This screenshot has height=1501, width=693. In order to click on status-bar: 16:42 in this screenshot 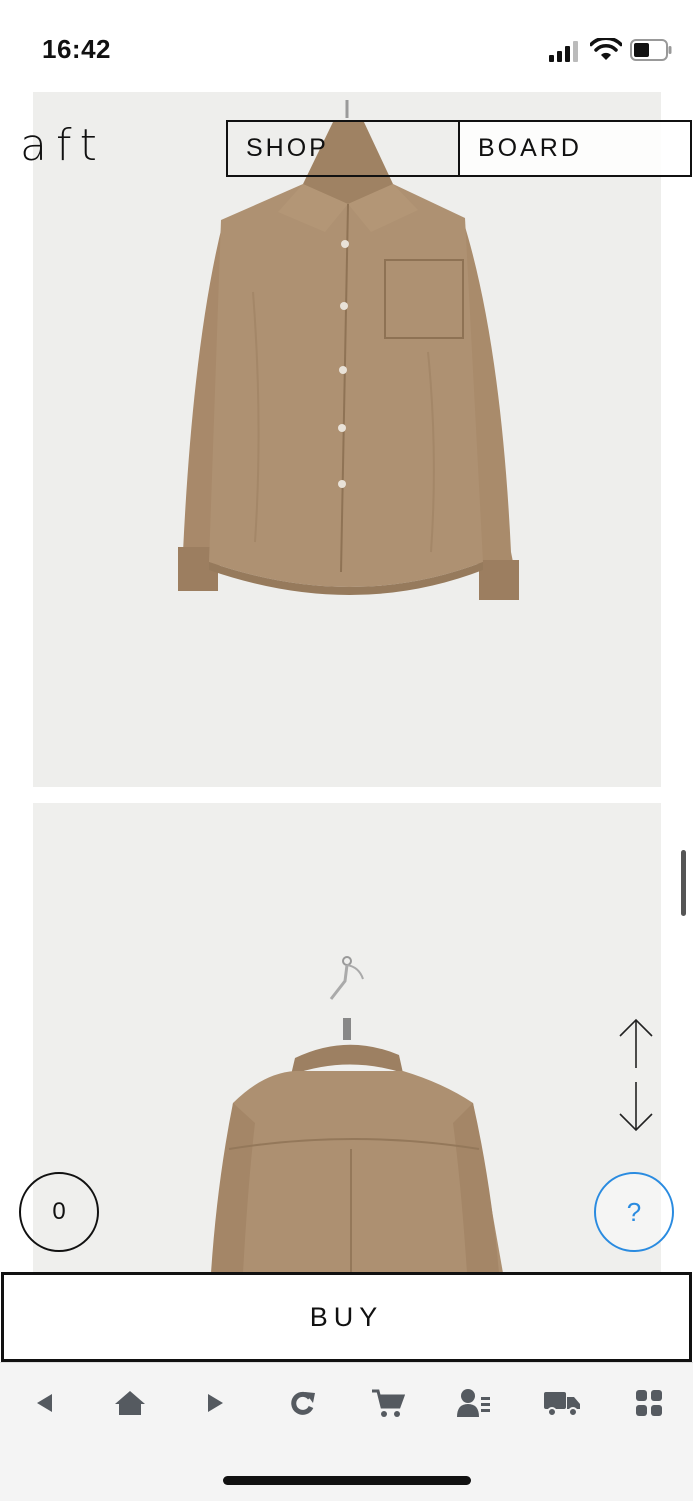, I will do `click(346, 47)`.